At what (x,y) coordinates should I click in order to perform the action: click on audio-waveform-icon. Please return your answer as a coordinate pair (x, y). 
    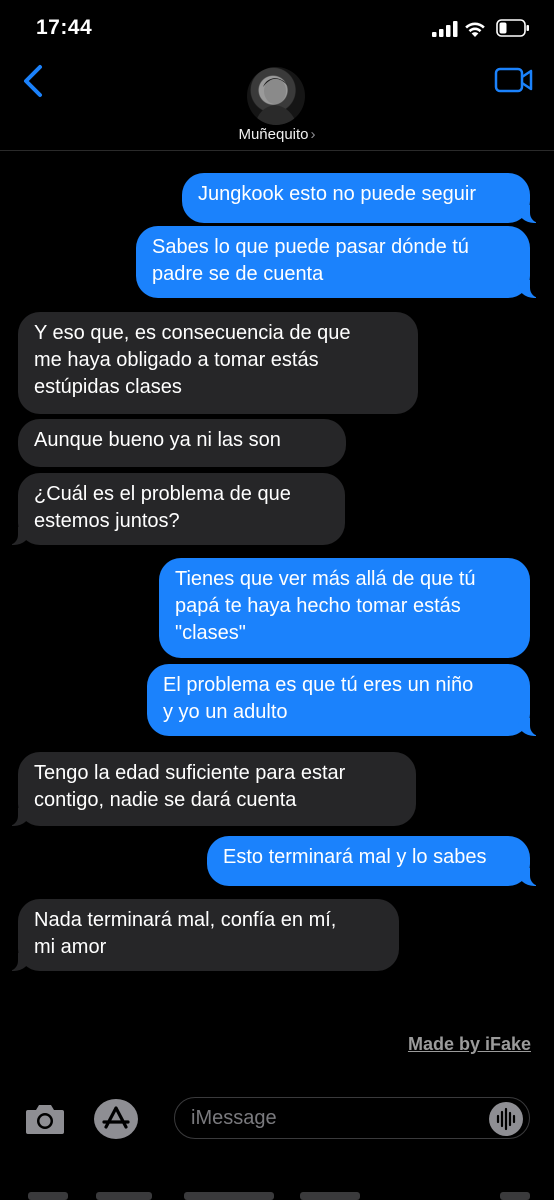
    Looking at the image, I should click on (506, 1119).